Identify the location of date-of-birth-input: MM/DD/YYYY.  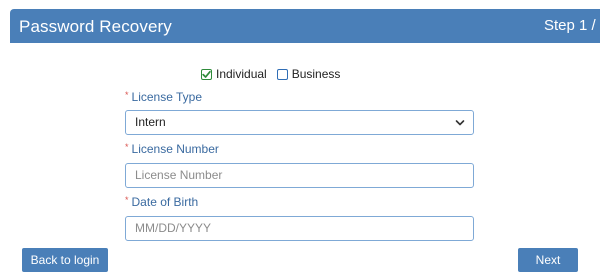
(299, 228).